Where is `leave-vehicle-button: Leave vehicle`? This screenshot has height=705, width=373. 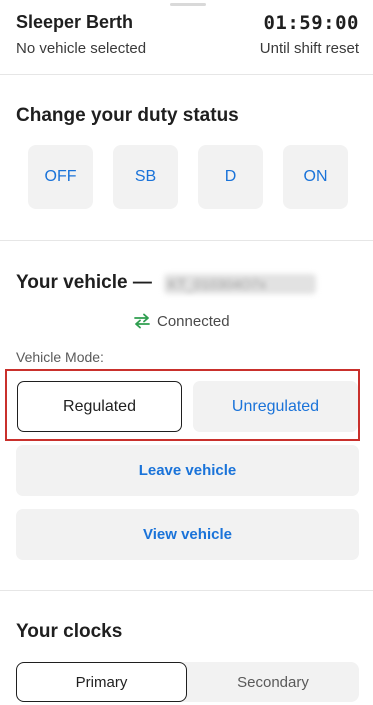
leave-vehicle-button: Leave vehicle is located at coordinates (187, 470).